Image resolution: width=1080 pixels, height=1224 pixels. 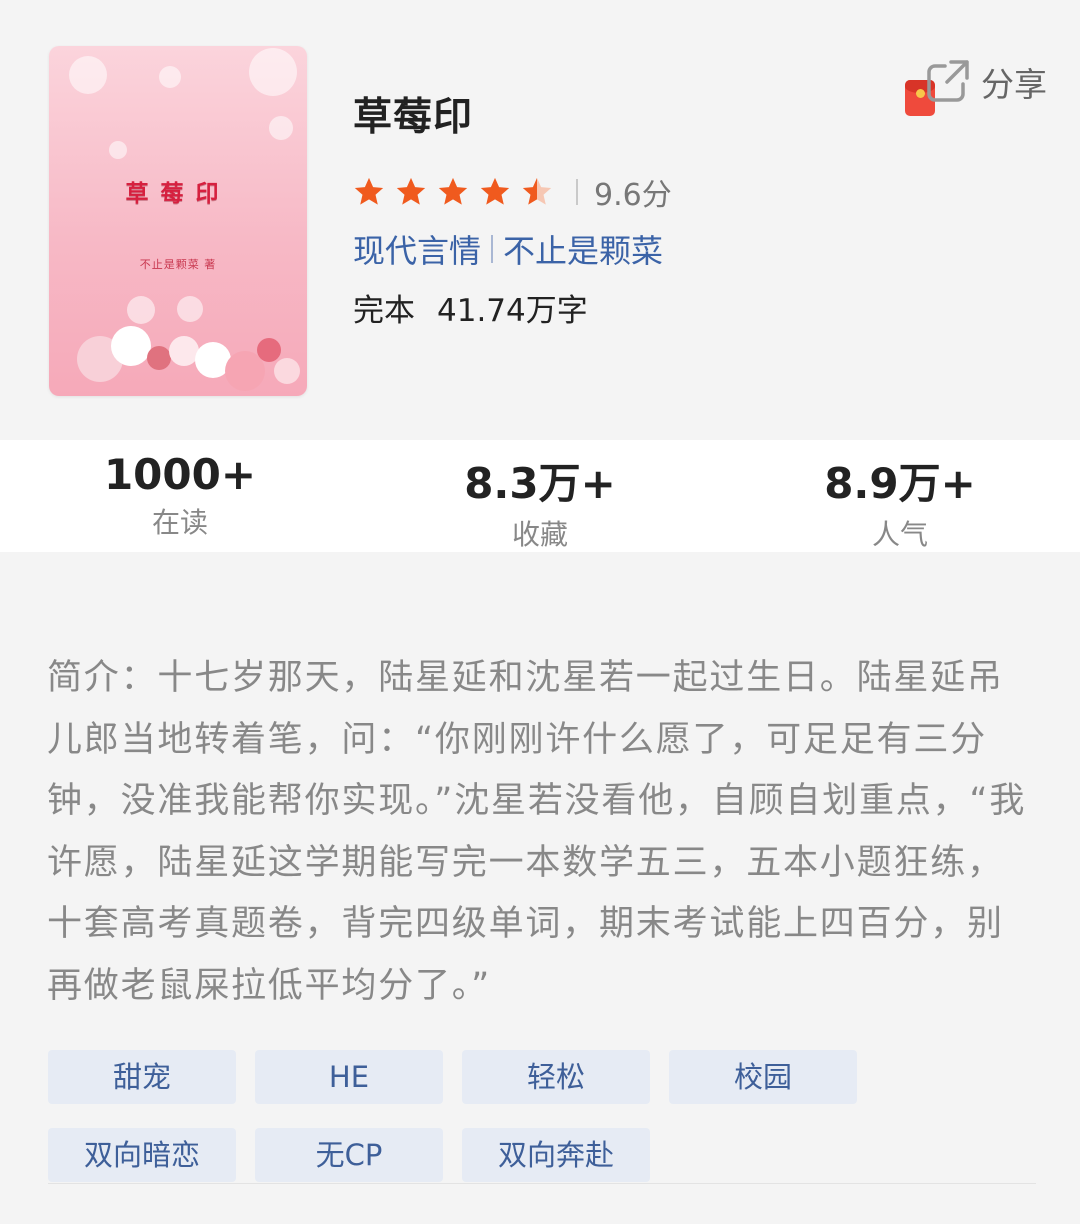 What do you see at coordinates (492, 249) in the screenshot?
I see `meta-divider` at bounding box center [492, 249].